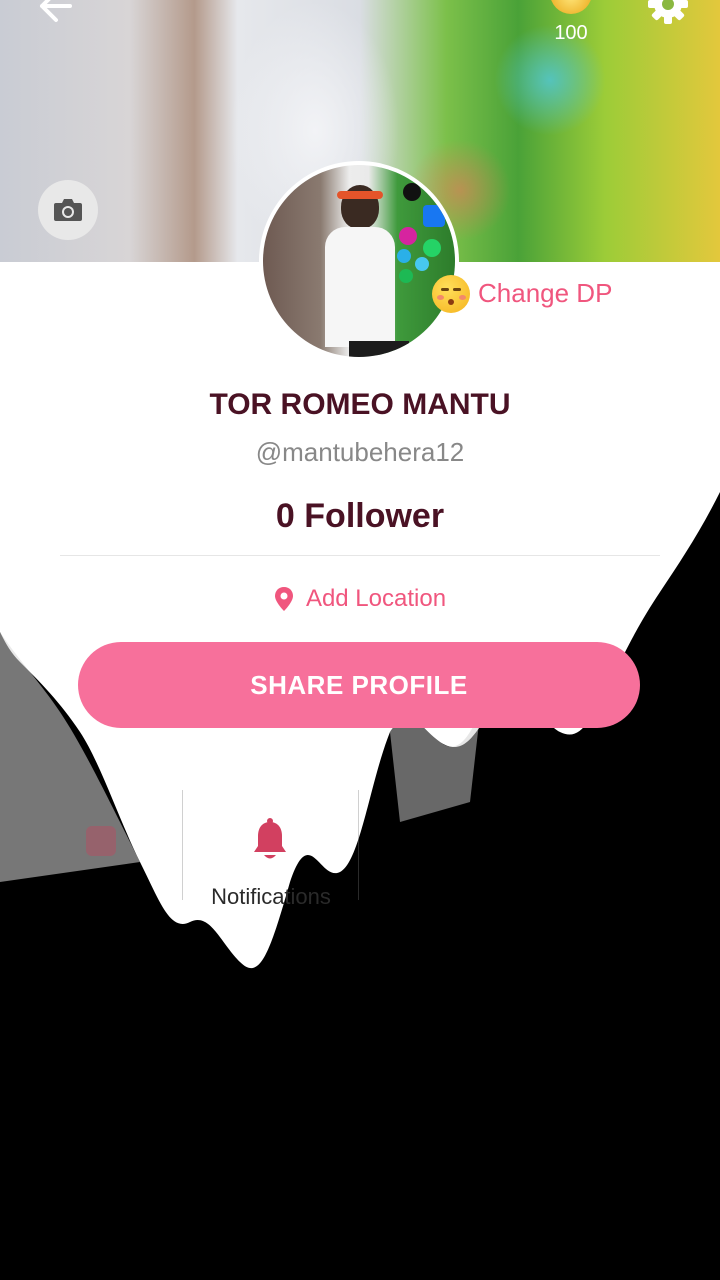 The width and height of the screenshot is (720, 1280). Describe the element at coordinates (432, 248) in the screenshot. I see `whatsapp-icon` at that location.